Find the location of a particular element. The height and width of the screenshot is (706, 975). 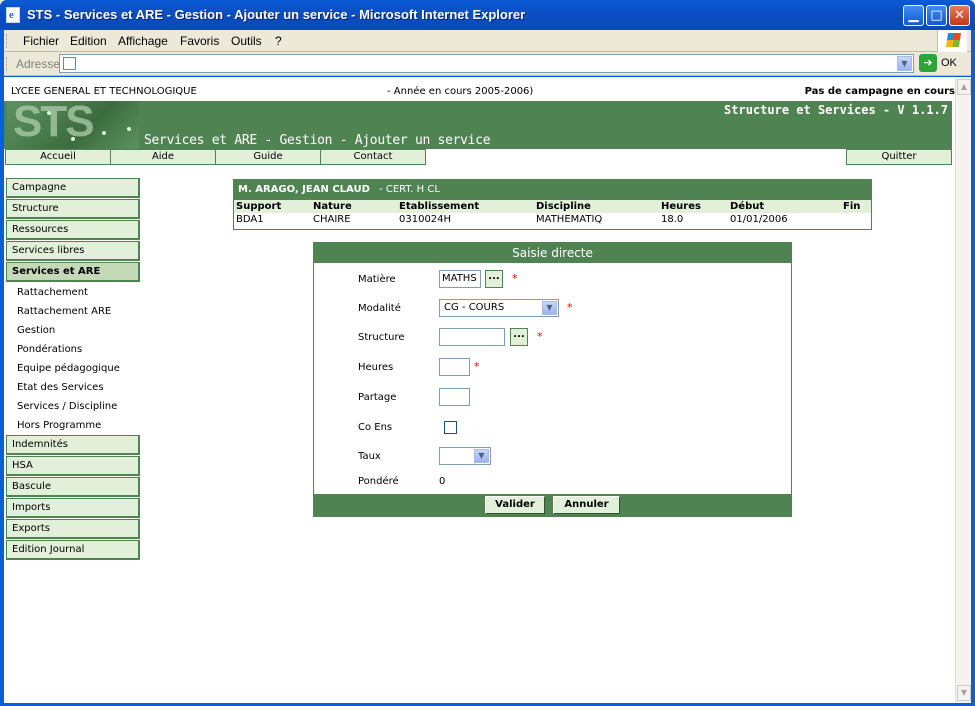

sidebar-item-ressources: Ressources is located at coordinates (73, 230).